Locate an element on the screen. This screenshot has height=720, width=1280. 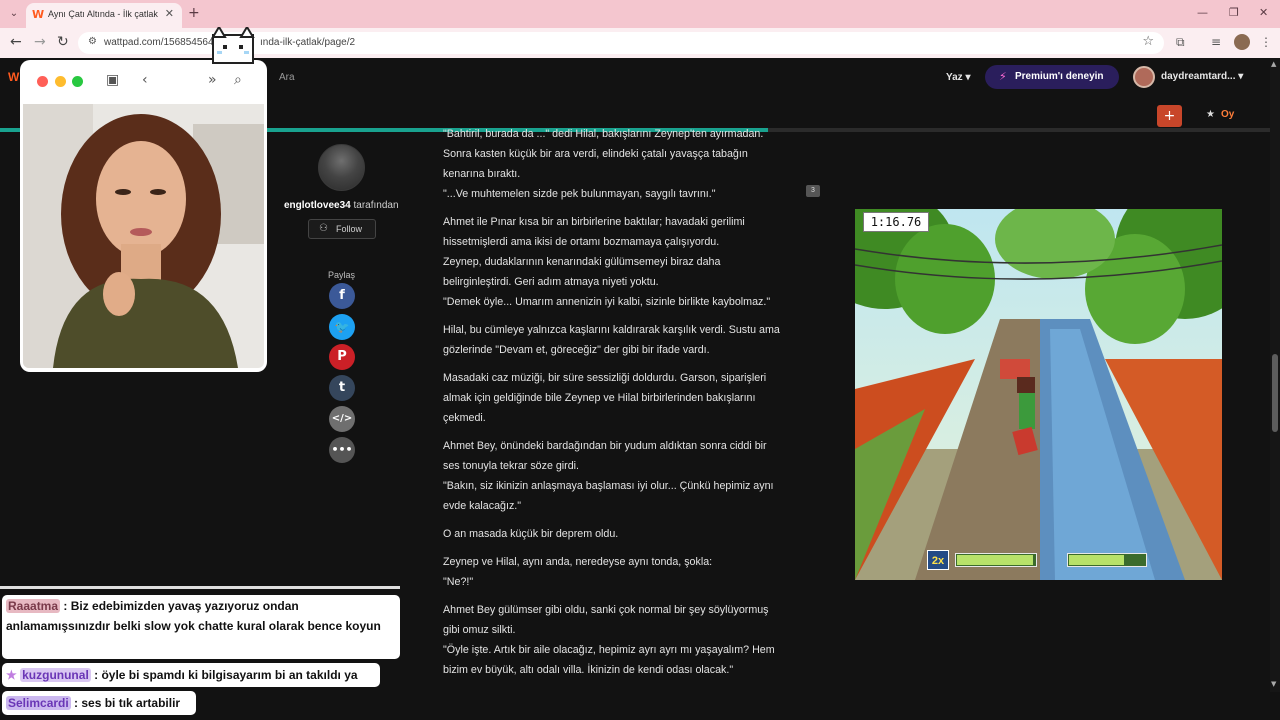
embed-icon: </> is located at coordinates (342, 419).